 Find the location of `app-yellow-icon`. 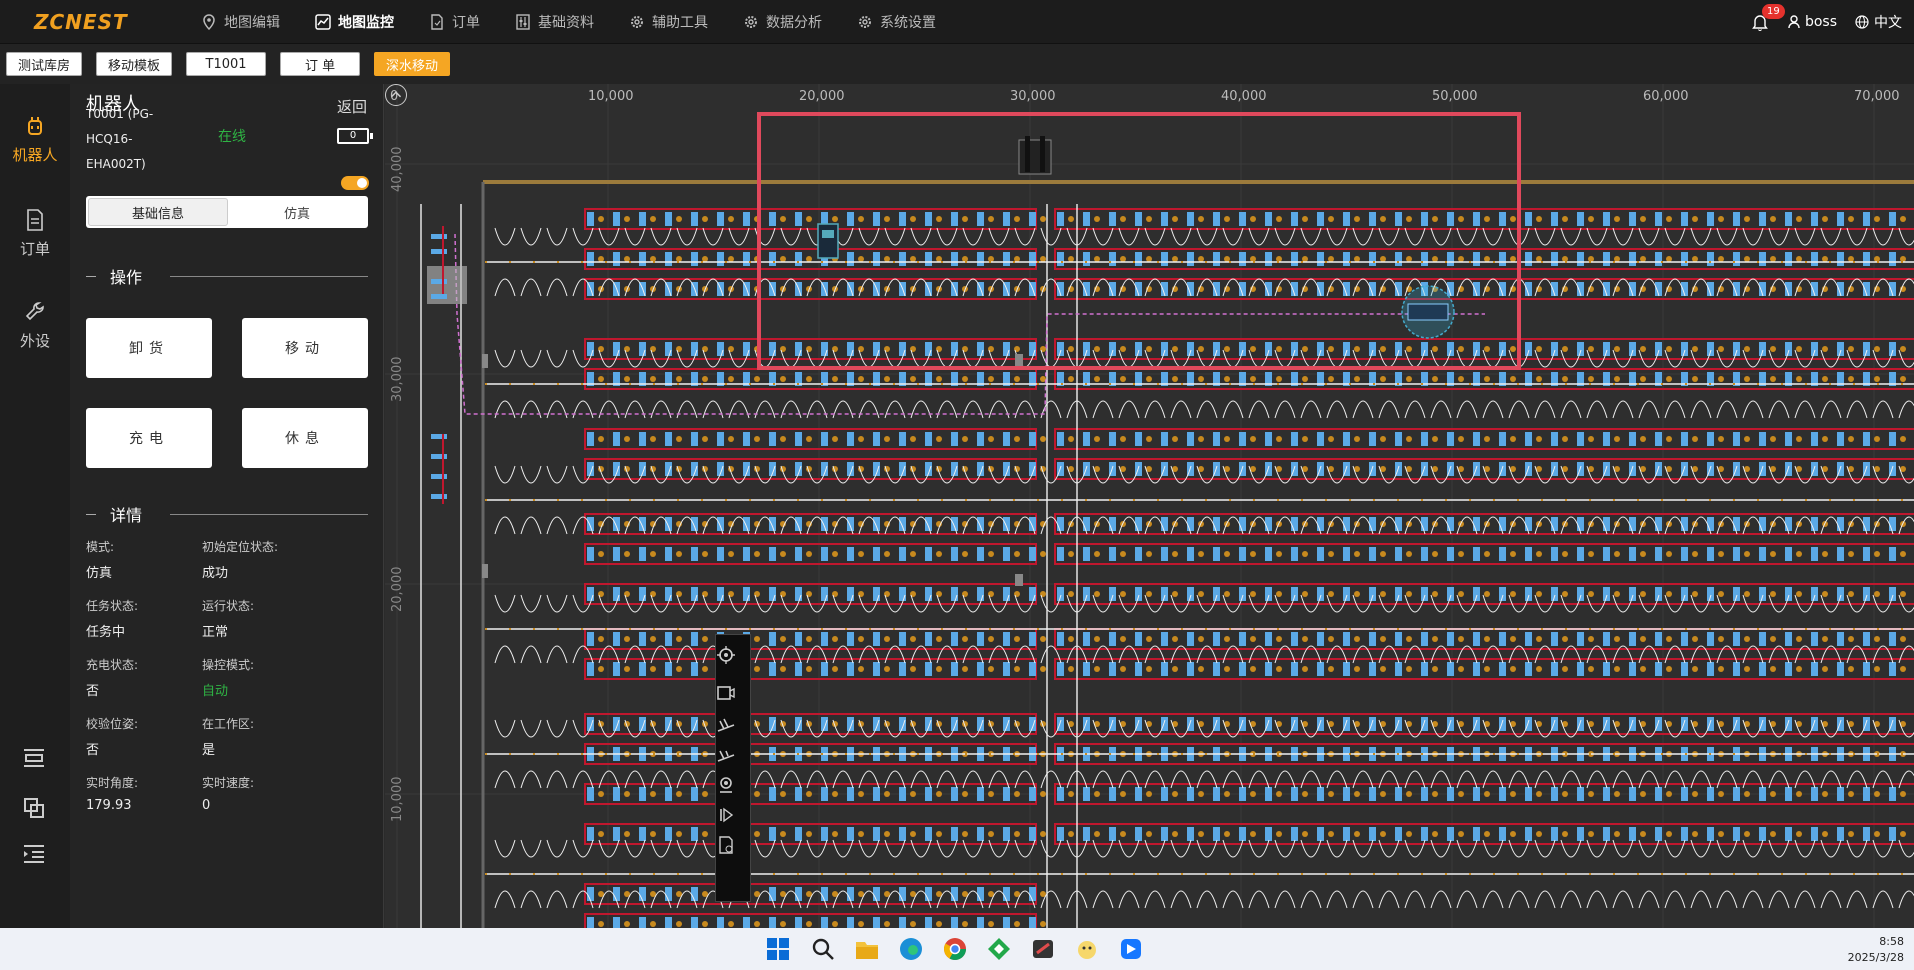

app-yellow-icon is located at coordinates (1087, 949).